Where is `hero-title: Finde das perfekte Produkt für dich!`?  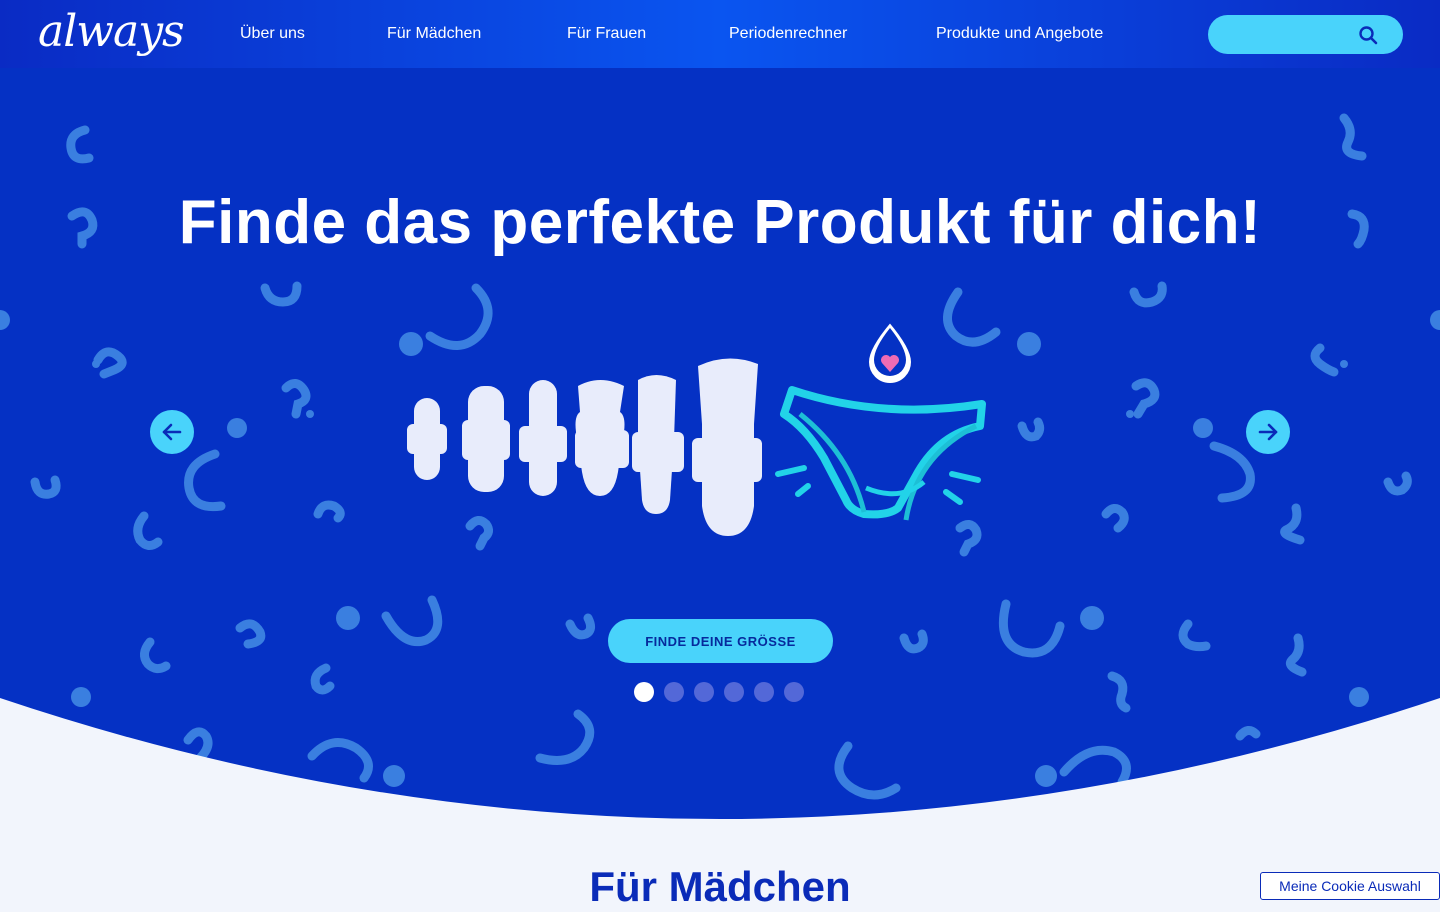
hero-title: Finde das perfekte Produkt für dich! is located at coordinates (720, 222).